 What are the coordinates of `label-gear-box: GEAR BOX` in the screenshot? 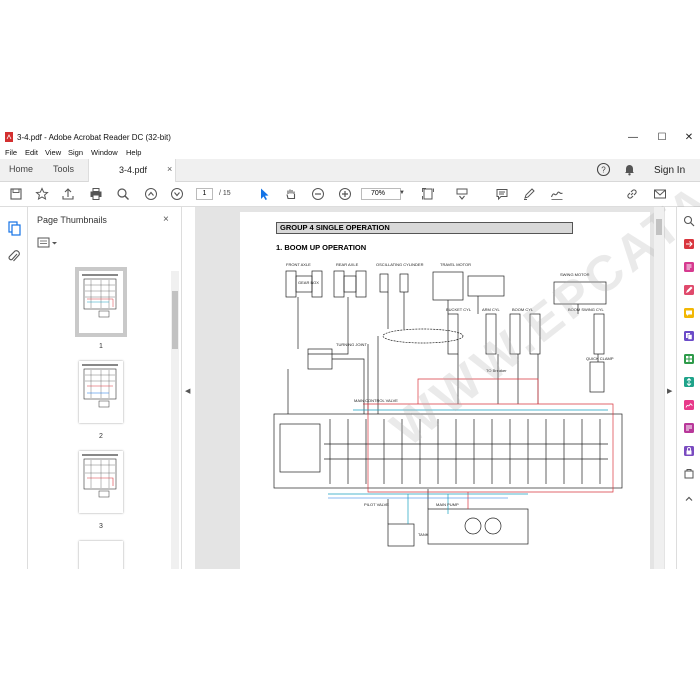 It's located at (308, 282).